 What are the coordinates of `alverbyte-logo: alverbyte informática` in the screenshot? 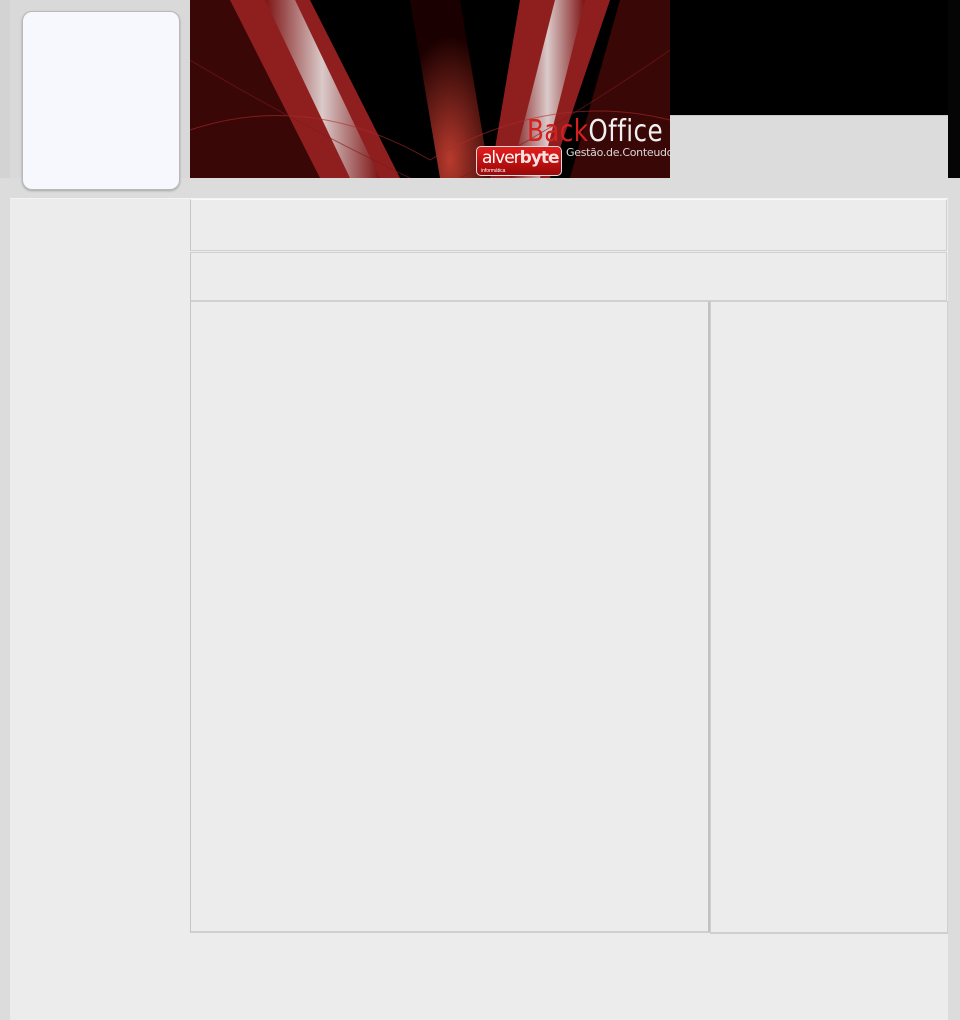 It's located at (519, 161).